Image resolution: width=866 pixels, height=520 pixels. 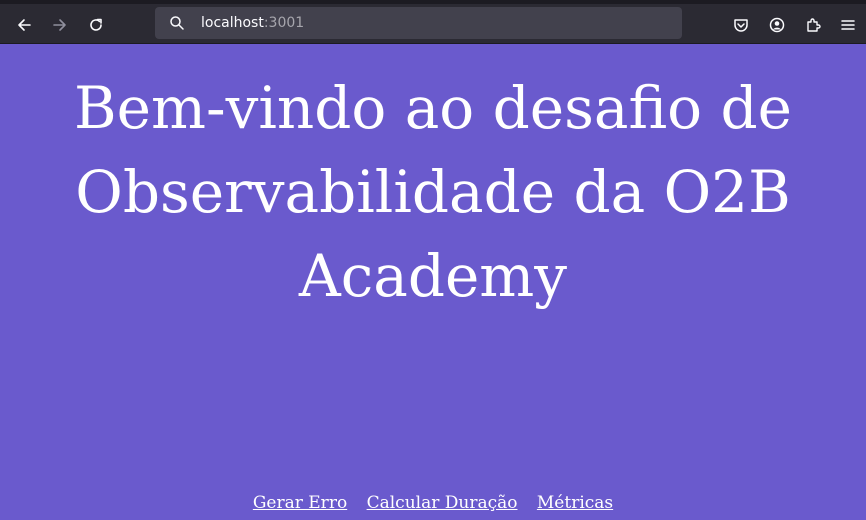 I want to click on forward-button, so click(x=60, y=25).